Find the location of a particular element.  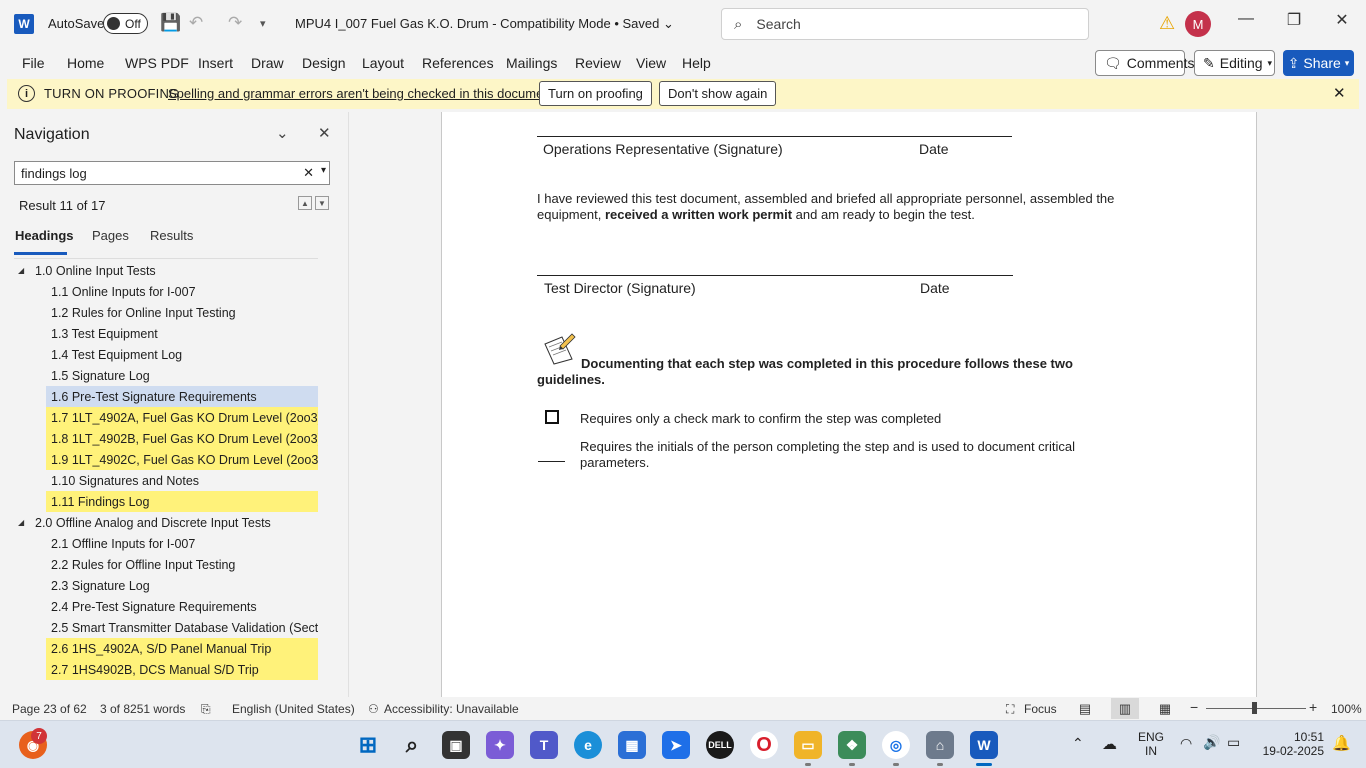

accessibility-status: Accessibility: Unavailable is located at coordinates (451, 709).